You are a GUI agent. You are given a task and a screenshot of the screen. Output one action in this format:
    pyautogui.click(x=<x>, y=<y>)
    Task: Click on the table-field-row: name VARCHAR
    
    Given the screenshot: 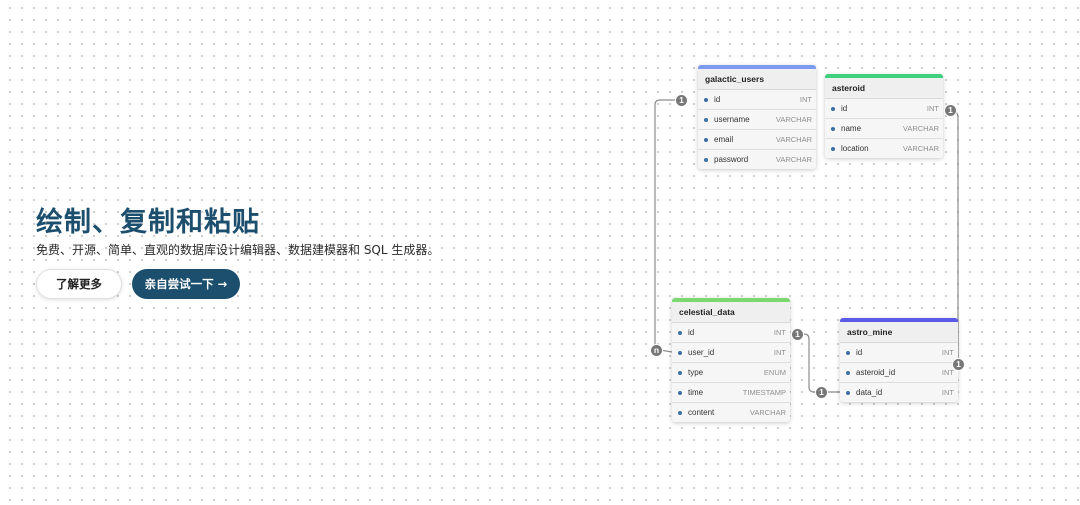 What is the action you would take?
    pyautogui.click(x=884, y=129)
    